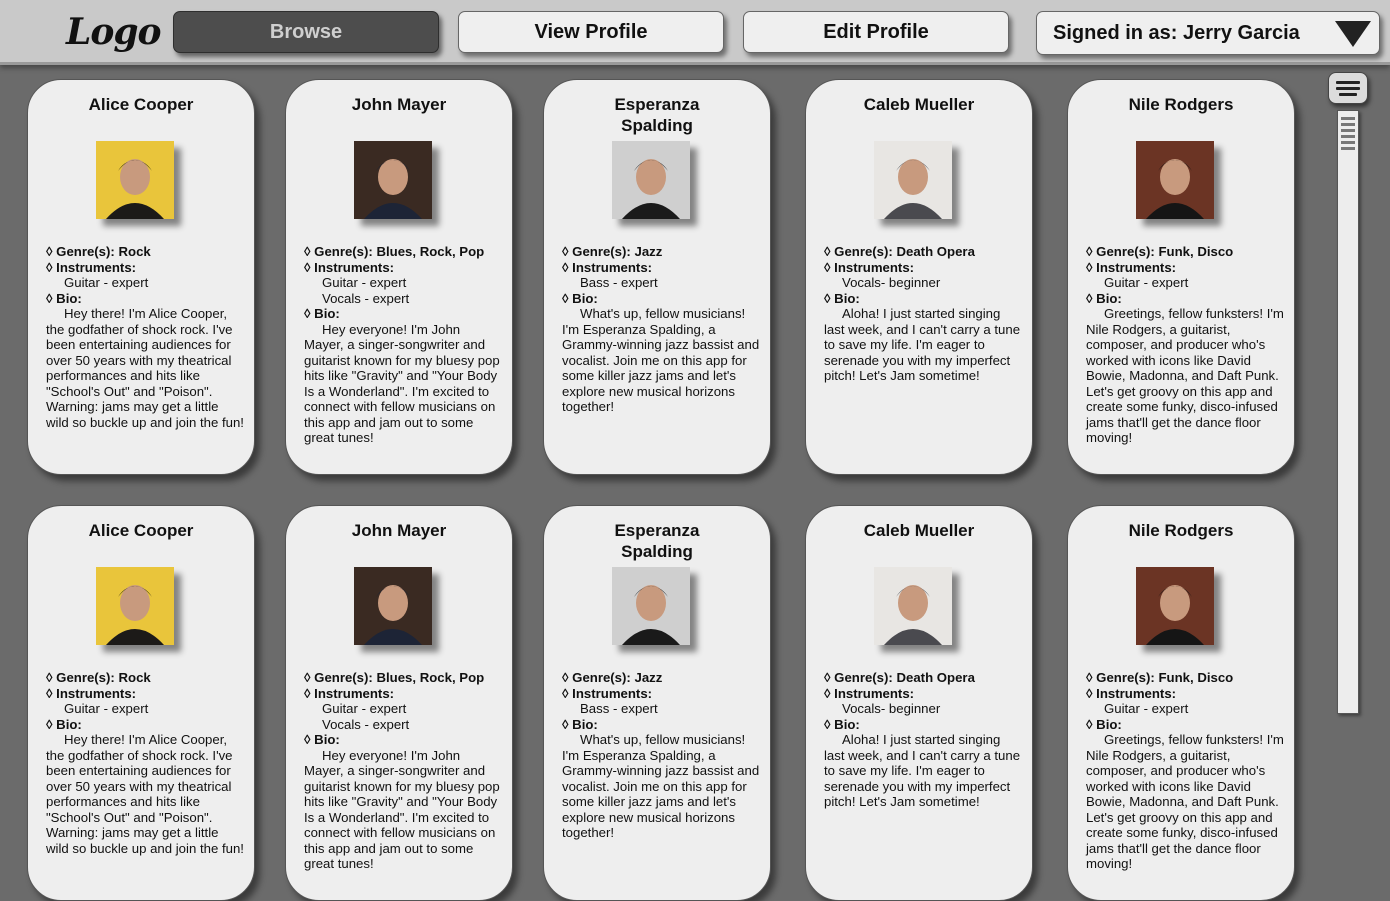 The image size is (1390, 901). Describe the element at coordinates (876, 32) in the screenshot. I see `edit-profile-button: Edit Profile` at that location.